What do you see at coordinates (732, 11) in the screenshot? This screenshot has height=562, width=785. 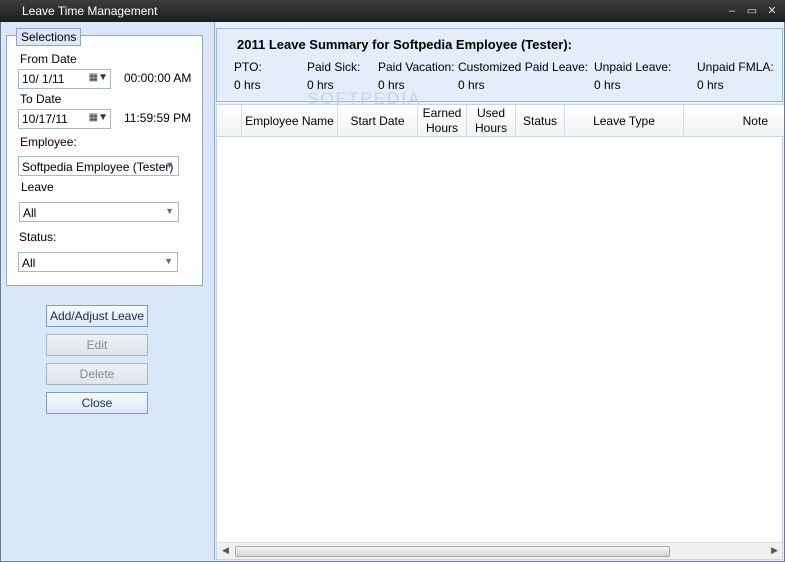 I see `minimize-button: ‒` at bounding box center [732, 11].